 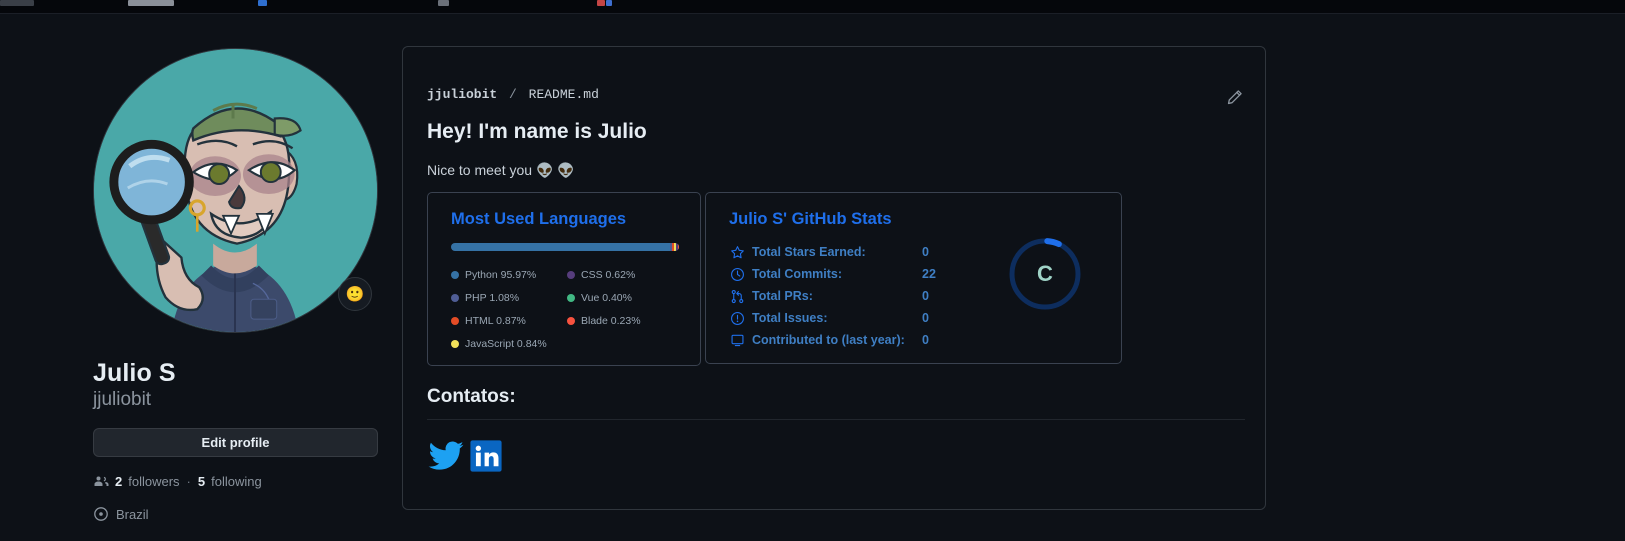 I want to click on language-legend-item: CSS 0.62%, so click(x=625, y=275).